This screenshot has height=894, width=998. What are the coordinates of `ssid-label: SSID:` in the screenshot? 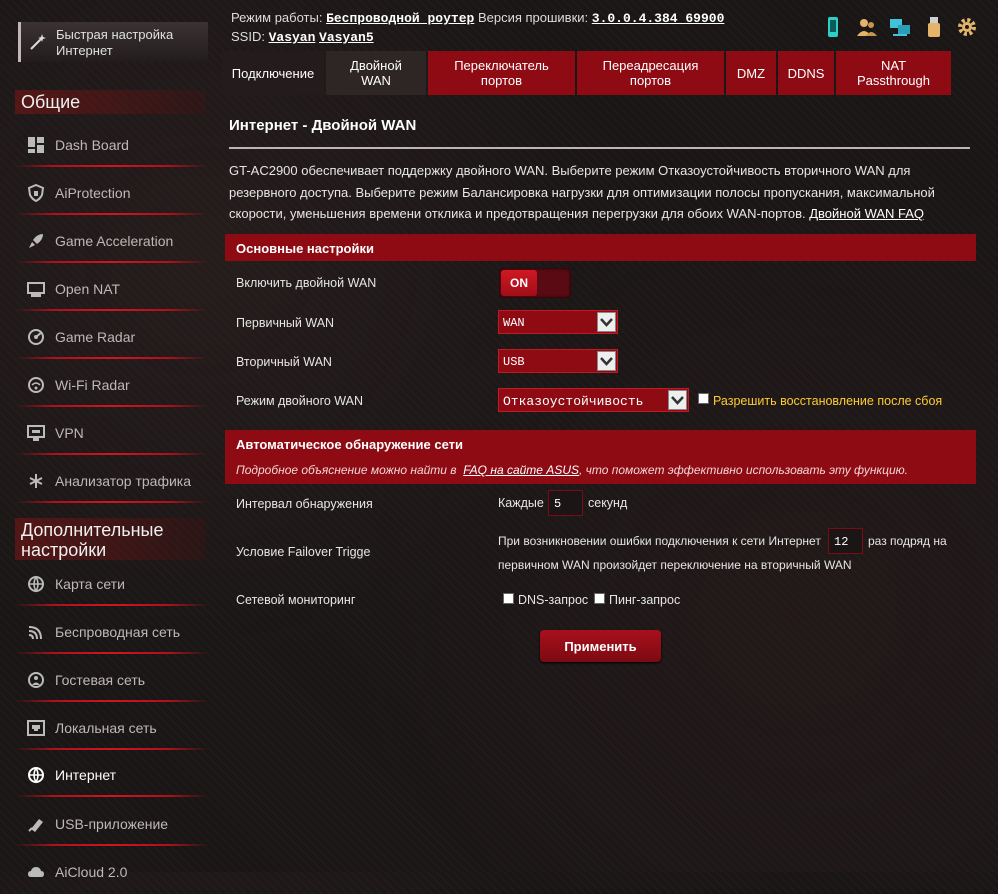 It's located at (248, 36).